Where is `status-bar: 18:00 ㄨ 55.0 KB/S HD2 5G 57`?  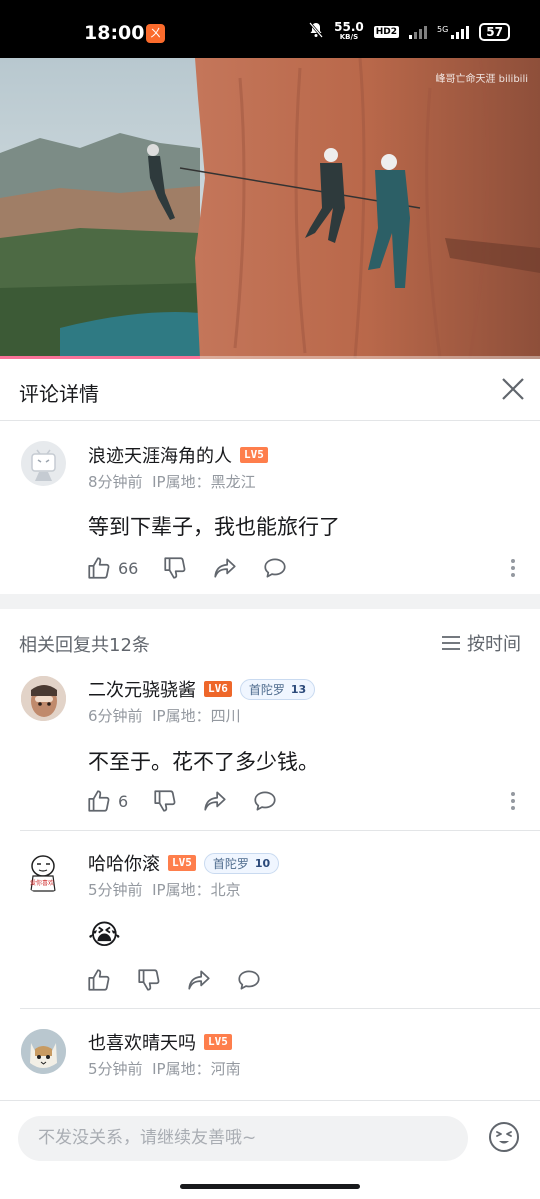 status-bar: 18:00 ㄨ 55.0 KB/S HD2 5G 57 is located at coordinates (270, 29).